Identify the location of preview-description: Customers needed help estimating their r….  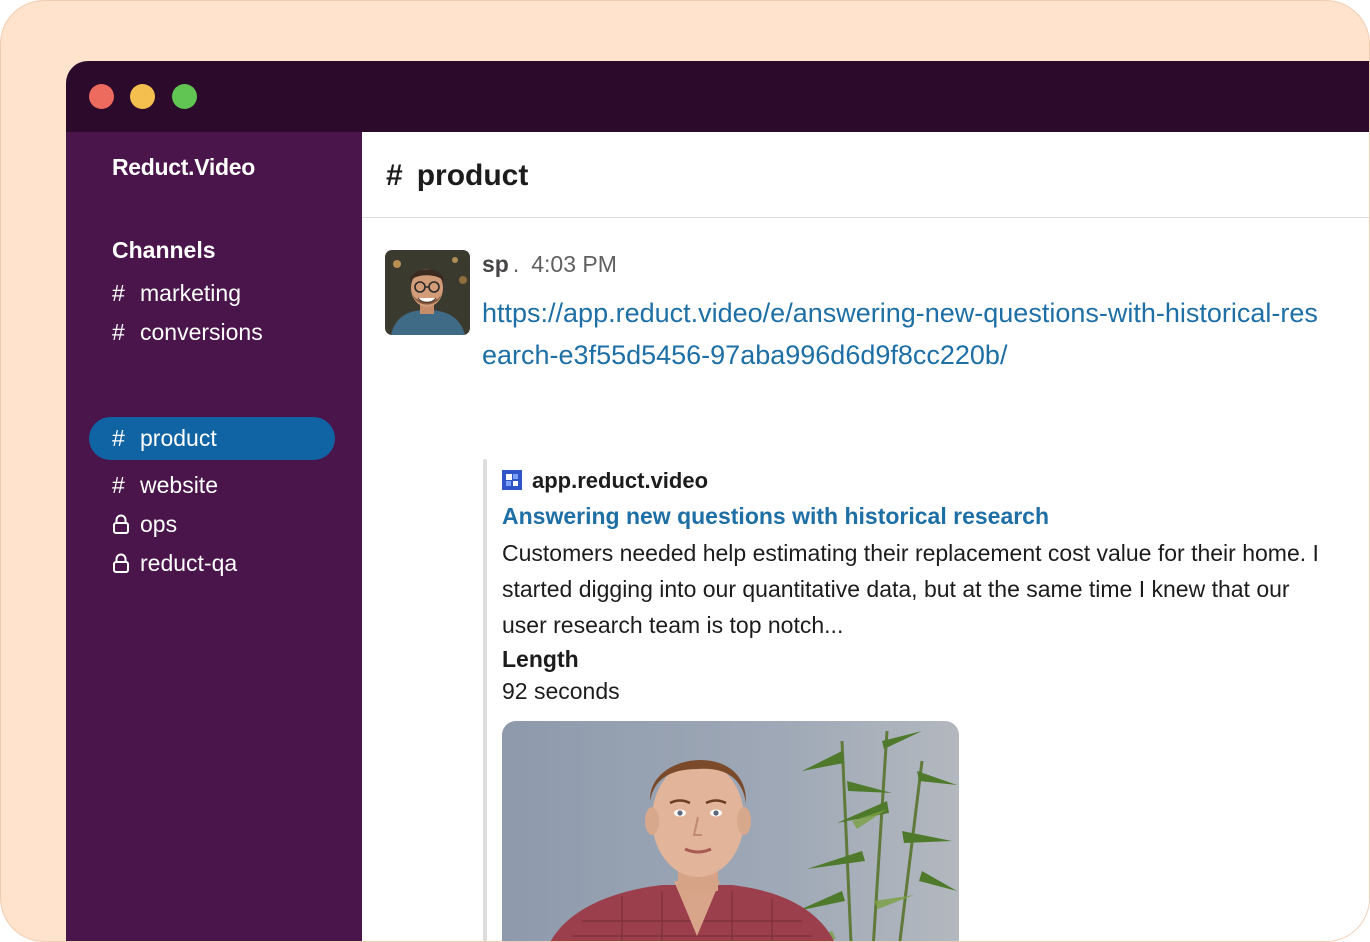
(910, 589).